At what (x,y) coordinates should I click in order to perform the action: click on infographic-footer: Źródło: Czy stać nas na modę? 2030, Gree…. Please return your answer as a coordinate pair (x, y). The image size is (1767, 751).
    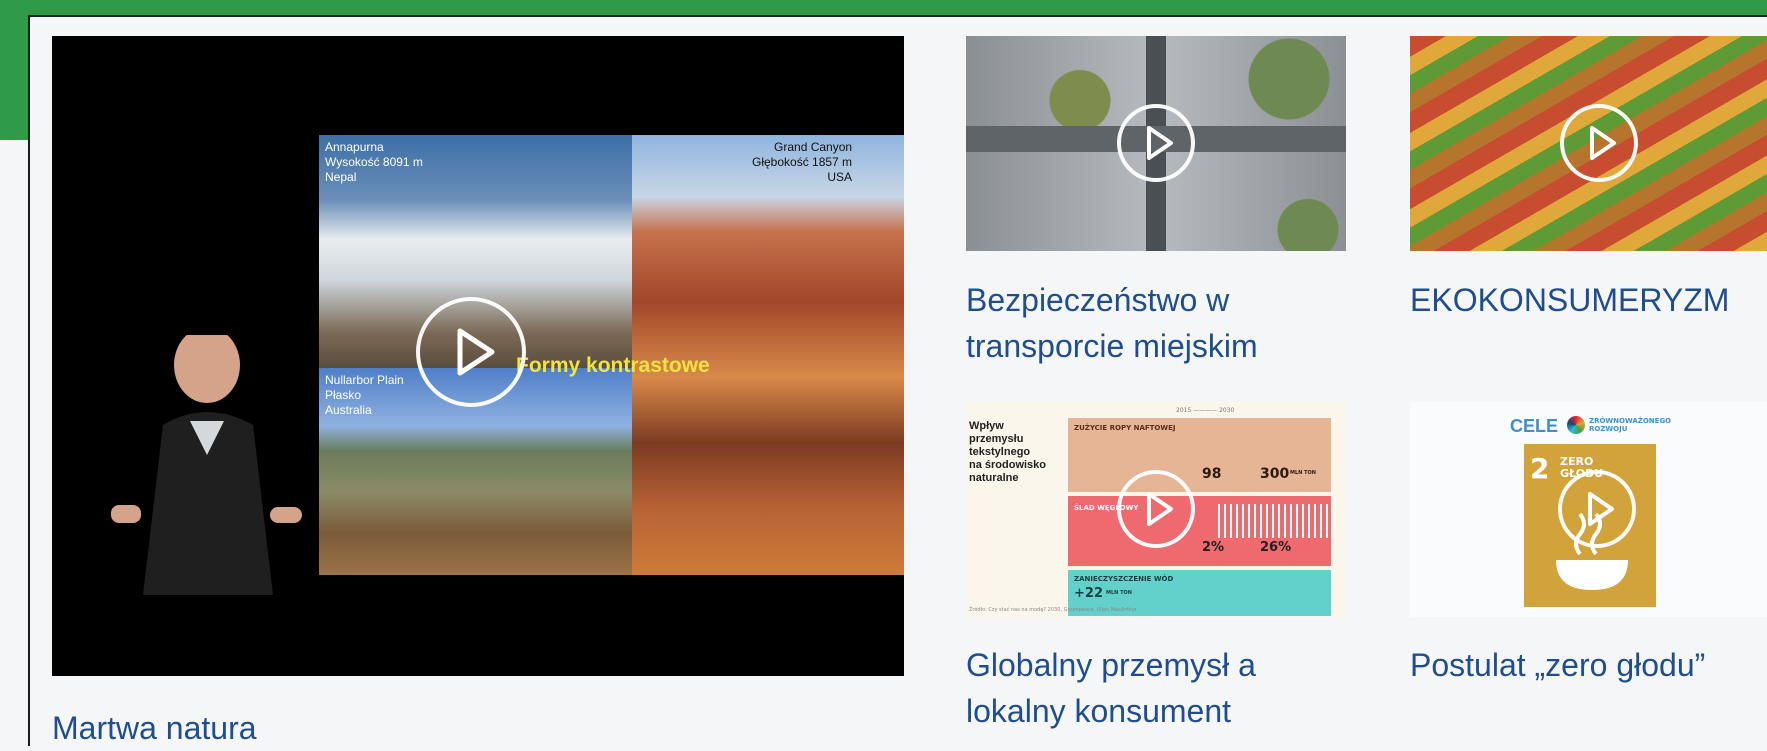
    Looking at the image, I should click on (1053, 610).